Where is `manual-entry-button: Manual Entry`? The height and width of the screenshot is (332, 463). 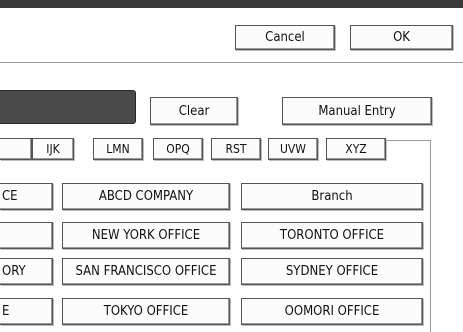
manual-entry-button: Manual Entry is located at coordinates (357, 111).